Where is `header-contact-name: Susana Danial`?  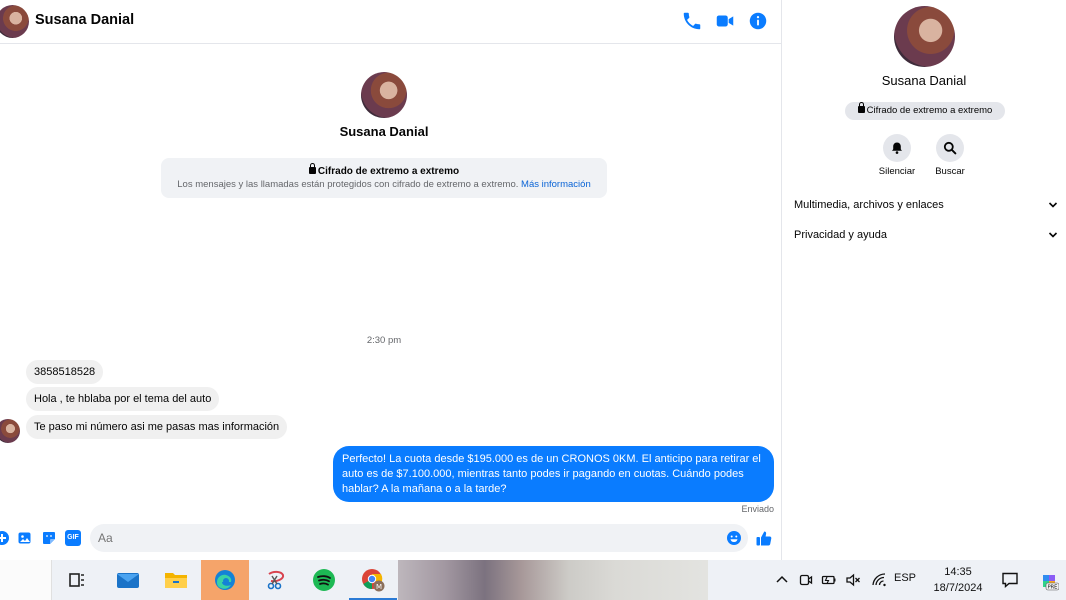 header-contact-name: Susana Danial is located at coordinates (84, 20).